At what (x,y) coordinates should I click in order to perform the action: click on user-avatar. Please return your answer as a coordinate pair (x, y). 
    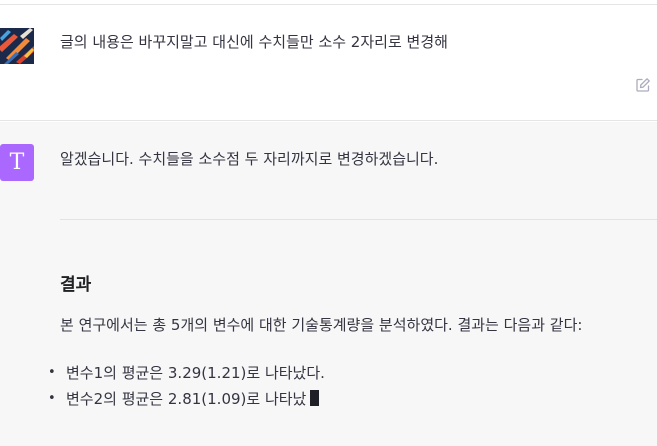
    Looking at the image, I should click on (17, 46).